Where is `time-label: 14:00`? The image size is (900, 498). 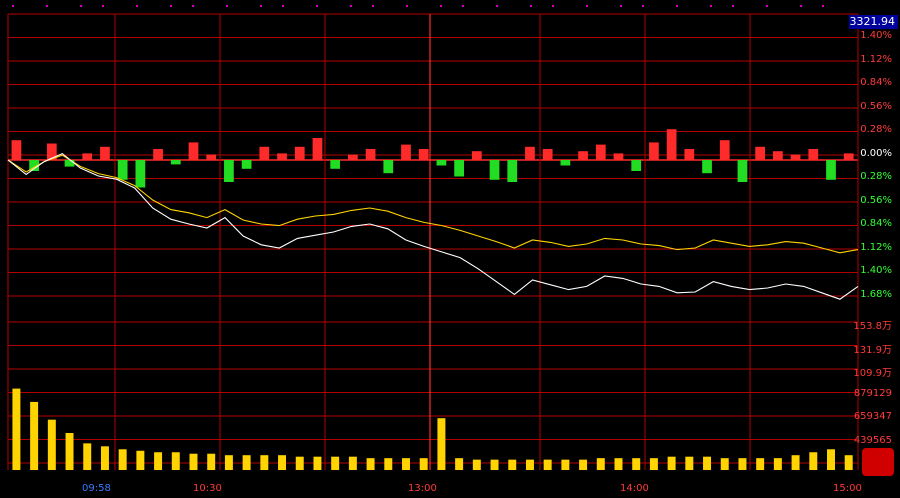
time-label: 14:00 is located at coordinates (634, 488).